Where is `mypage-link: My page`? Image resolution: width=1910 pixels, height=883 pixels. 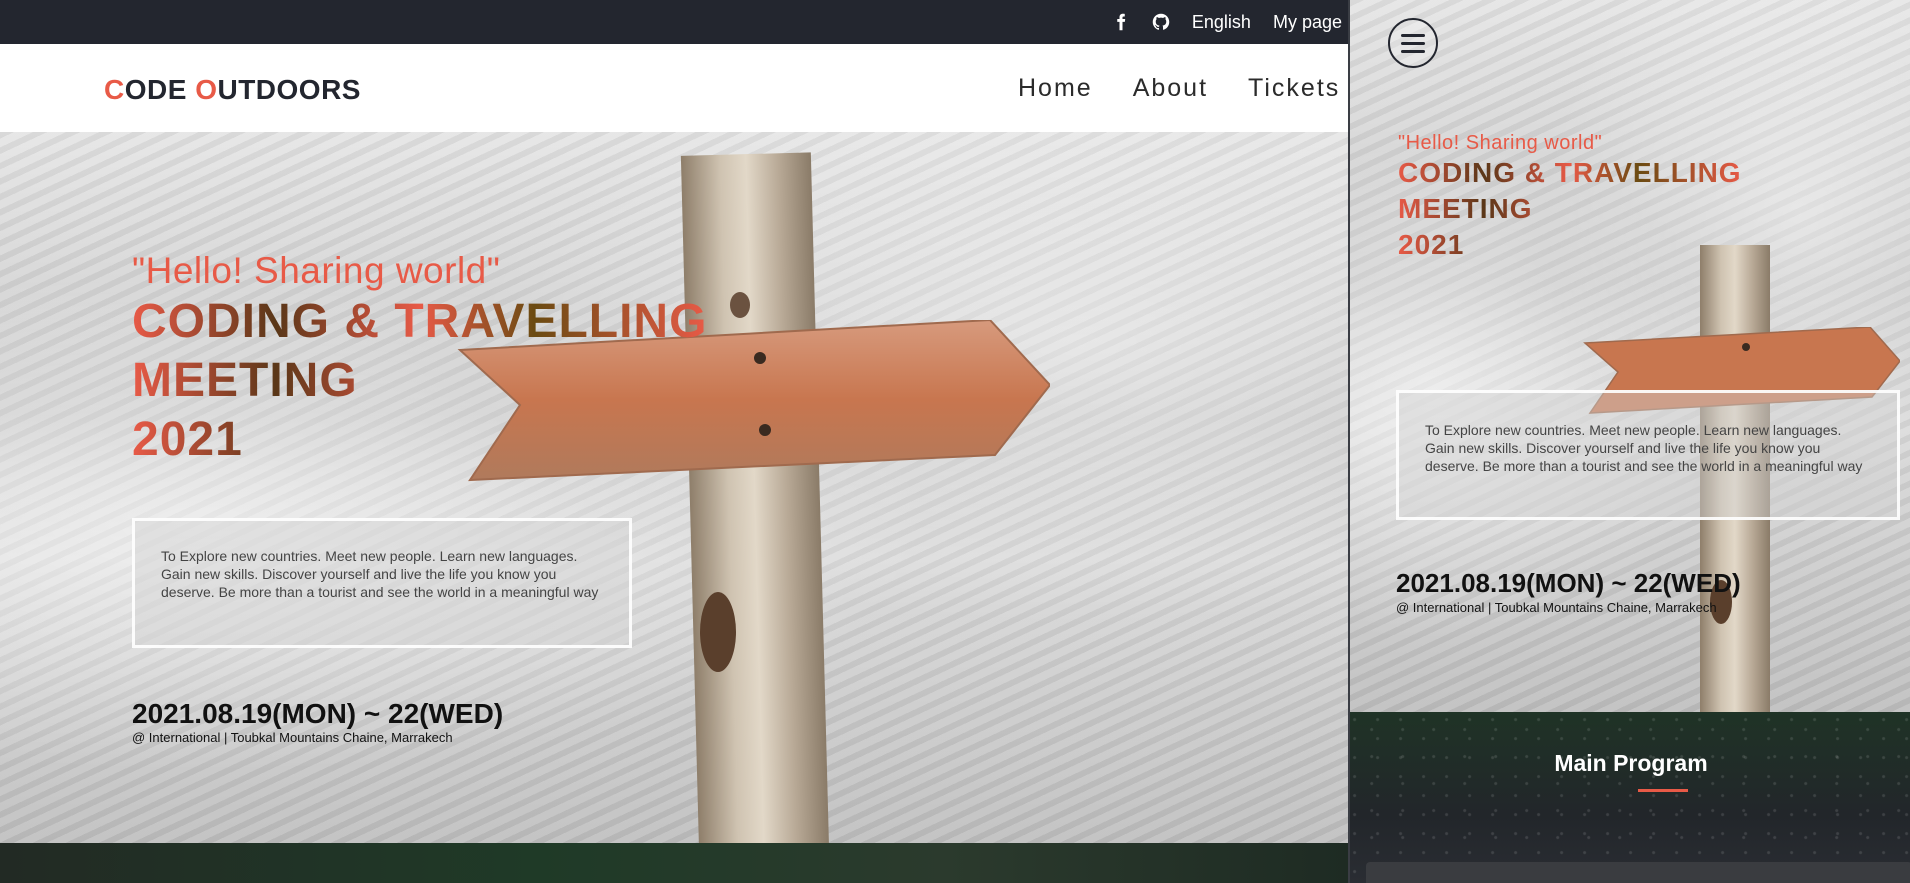 mypage-link: My page is located at coordinates (1307, 22).